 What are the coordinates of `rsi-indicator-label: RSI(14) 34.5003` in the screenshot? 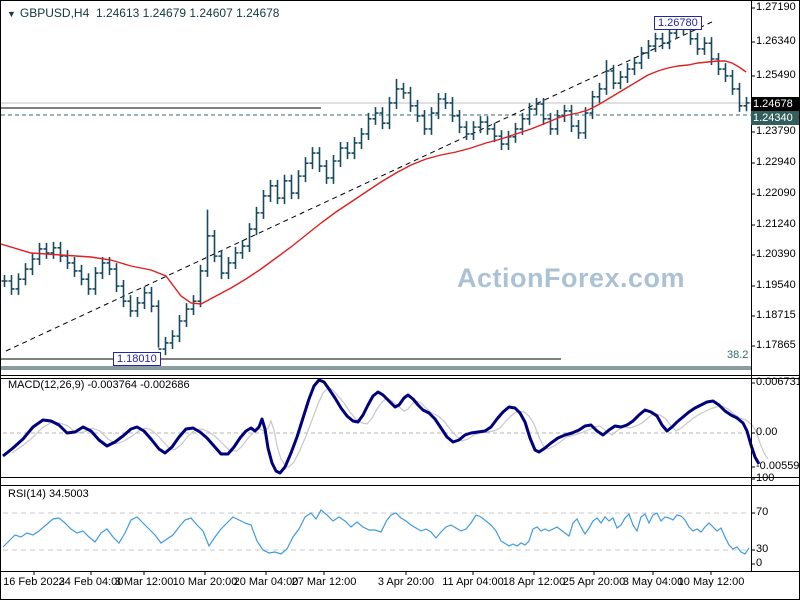 It's located at (48, 494).